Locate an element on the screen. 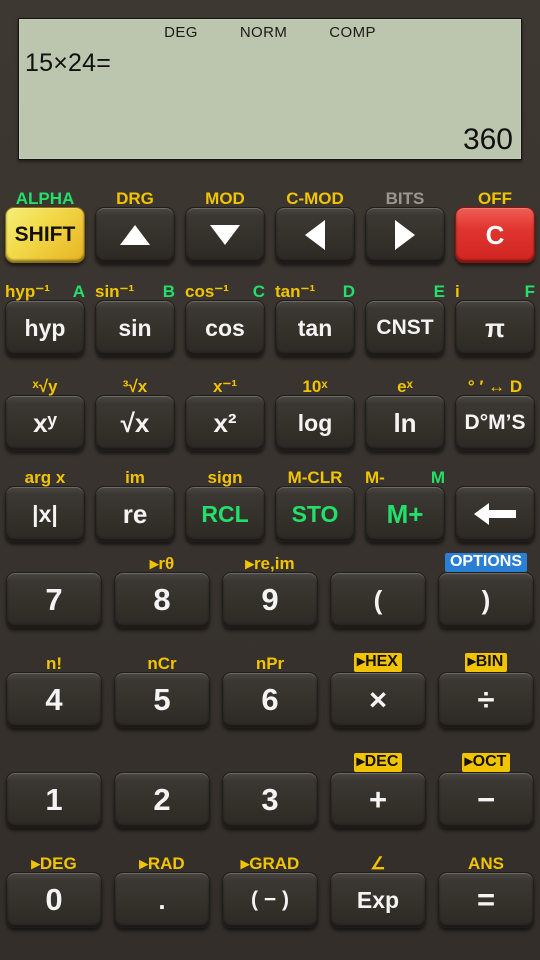  key-alpha-label-pi: F is located at coordinates (529, 291).